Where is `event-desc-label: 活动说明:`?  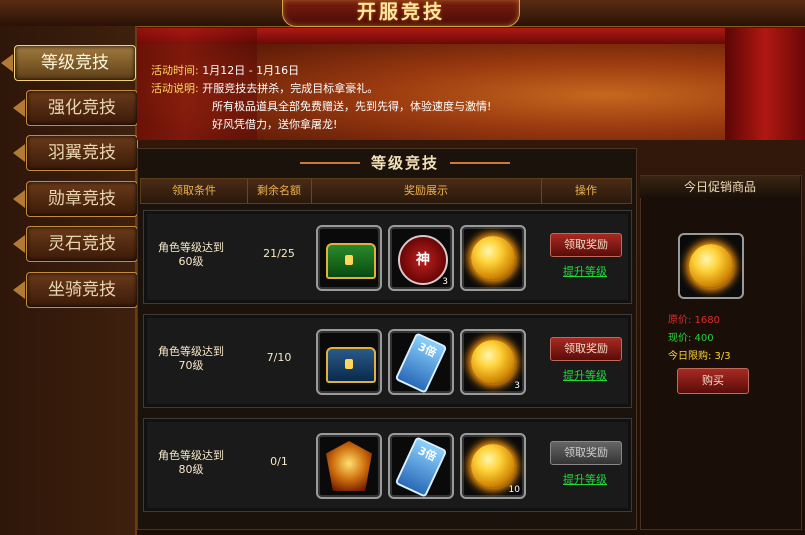 event-desc-label: 活动说明: is located at coordinates (175, 88).